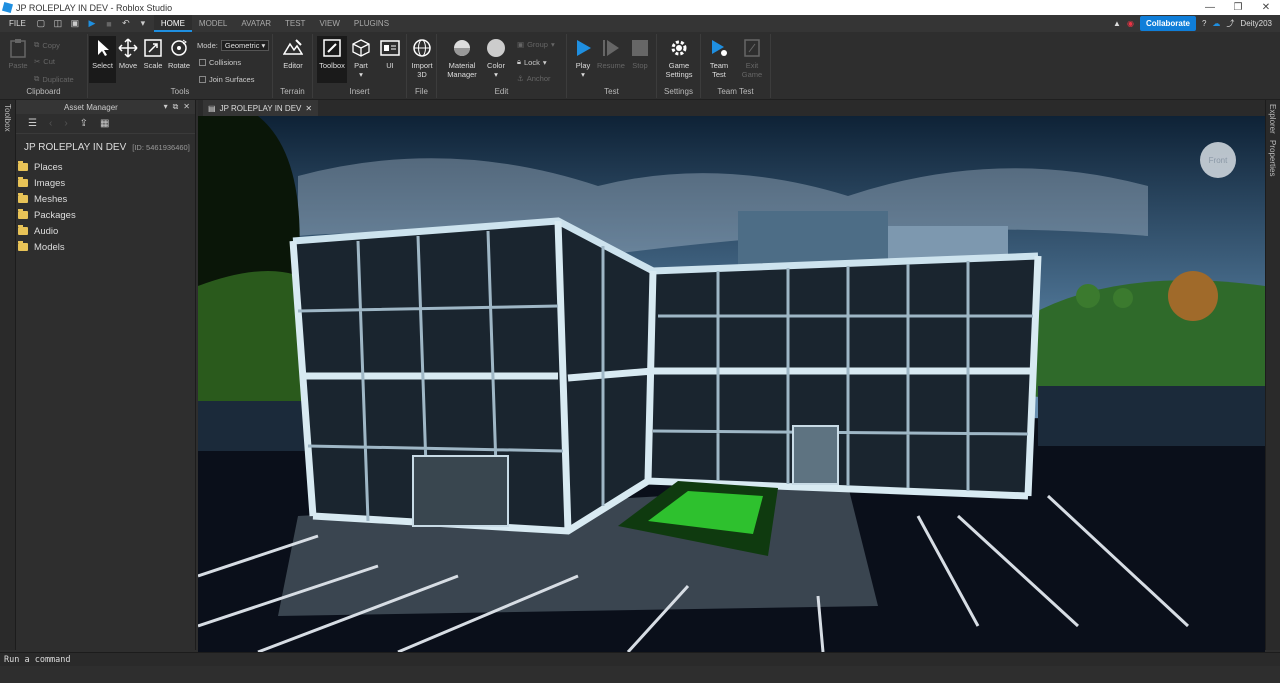 This screenshot has height=683, width=1280. Describe the element at coordinates (220, 62) in the screenshot. I see `collisions-toggle: Collisions` at that location.